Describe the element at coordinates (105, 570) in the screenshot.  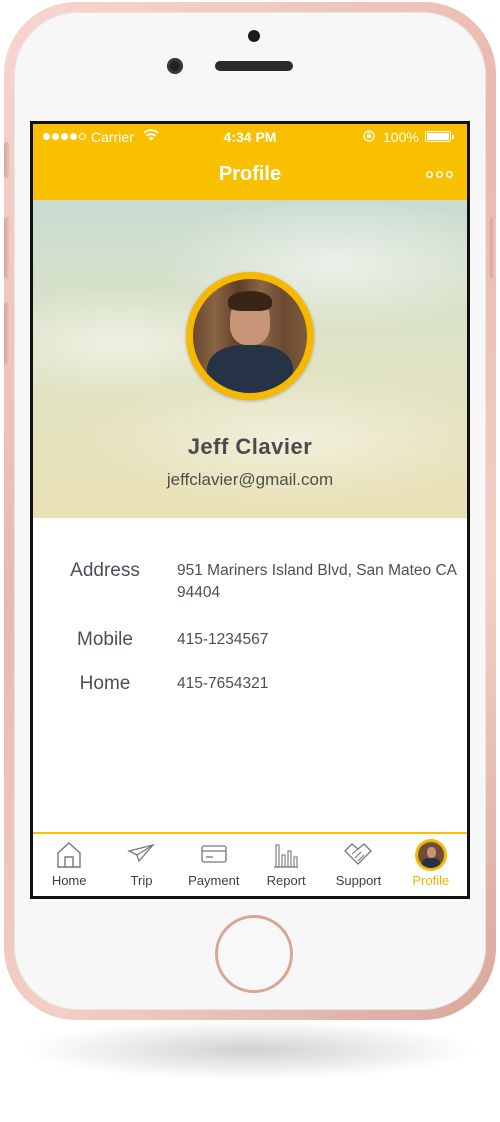
I see `detail-label: Address` at that location.